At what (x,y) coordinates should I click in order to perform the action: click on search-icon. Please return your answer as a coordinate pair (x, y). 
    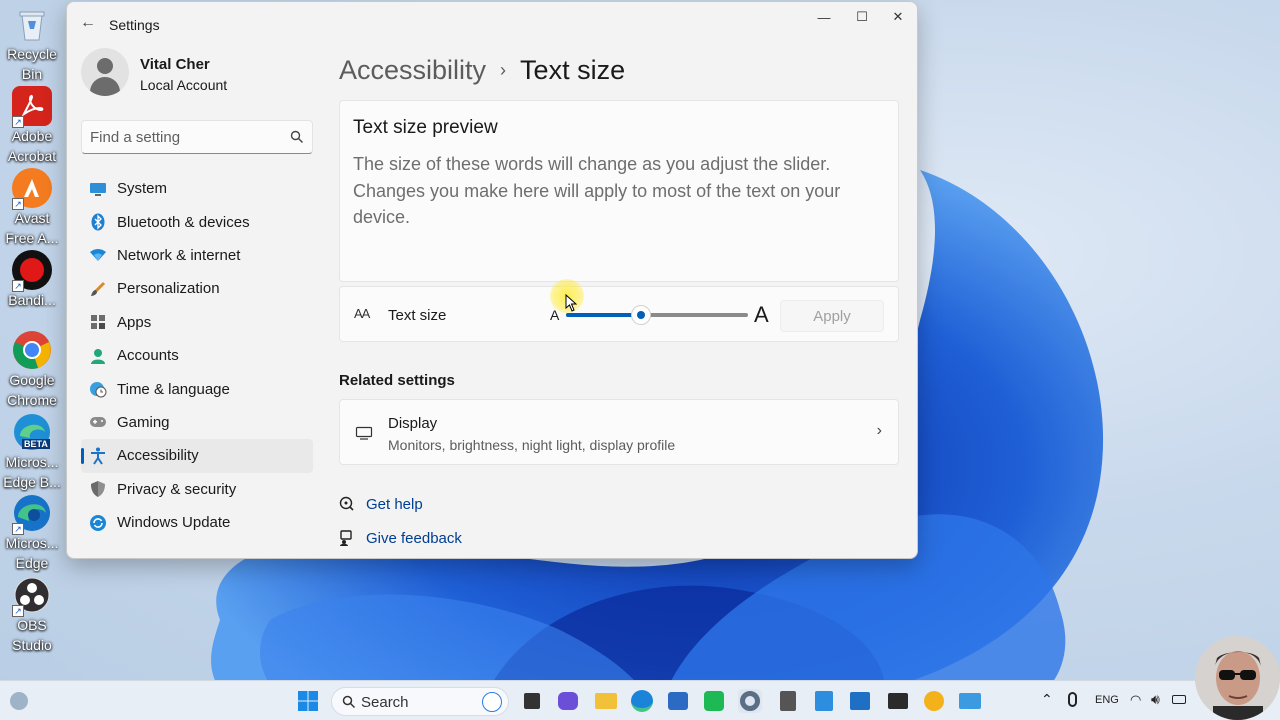
    Looking at the image, I should click on (297, 137).